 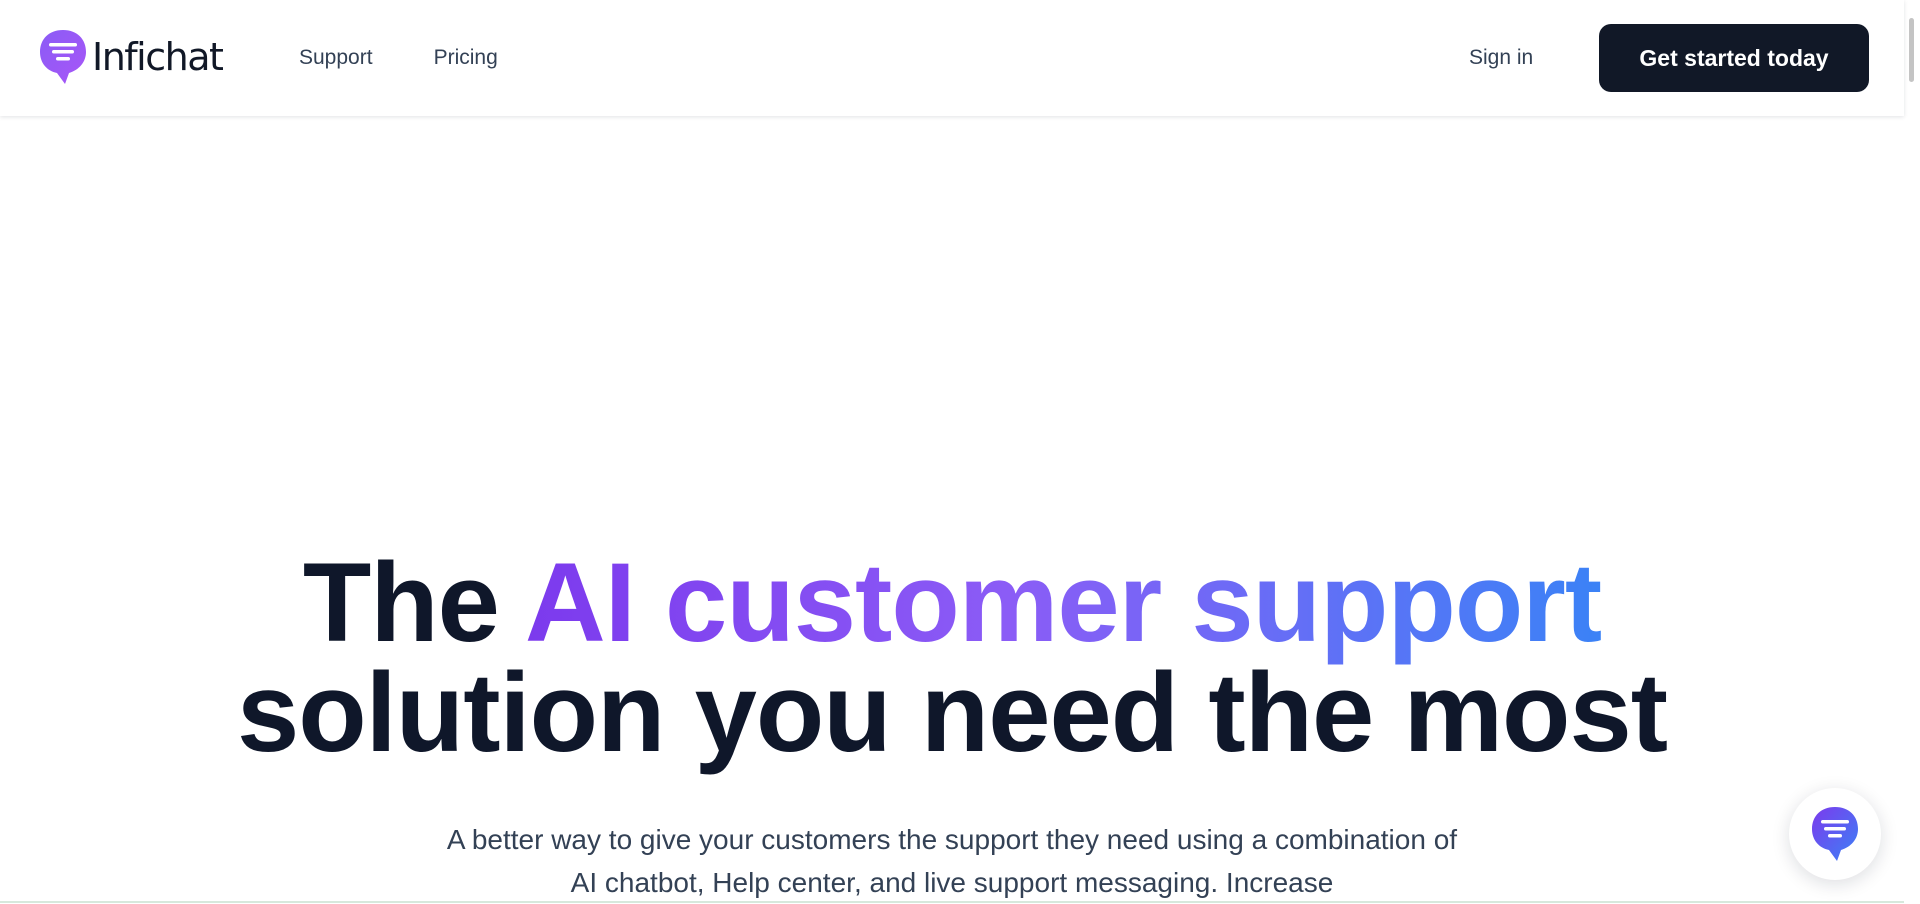 I want to click on page-scrollbar, so click(x=1912, y=451).